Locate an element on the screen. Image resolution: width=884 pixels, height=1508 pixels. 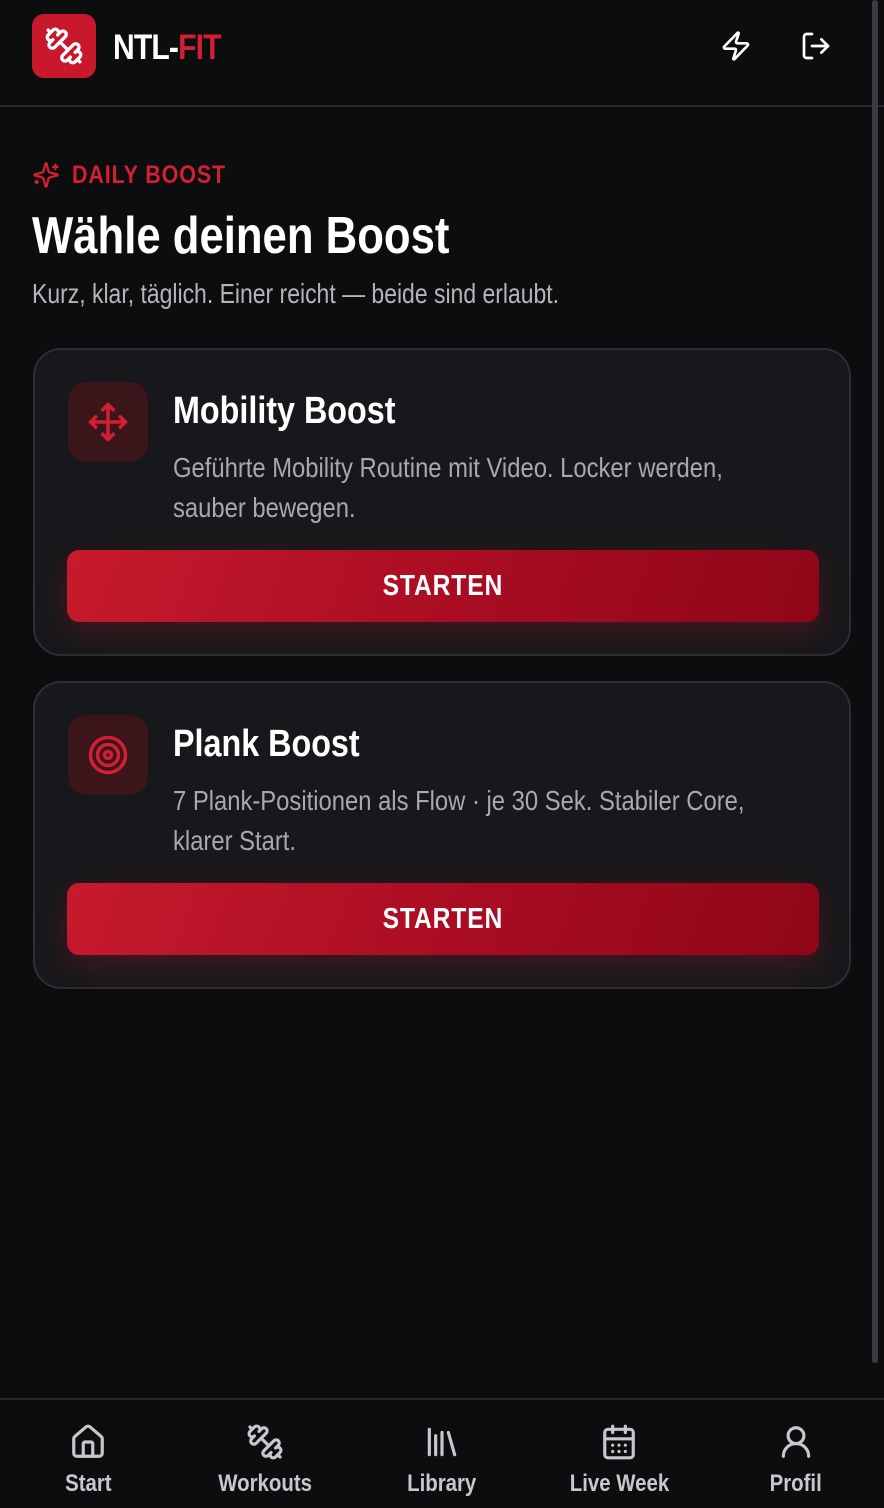
bottom-nav: Start Workouts Library Live Week Profil is located at coordinates (442, 1453).